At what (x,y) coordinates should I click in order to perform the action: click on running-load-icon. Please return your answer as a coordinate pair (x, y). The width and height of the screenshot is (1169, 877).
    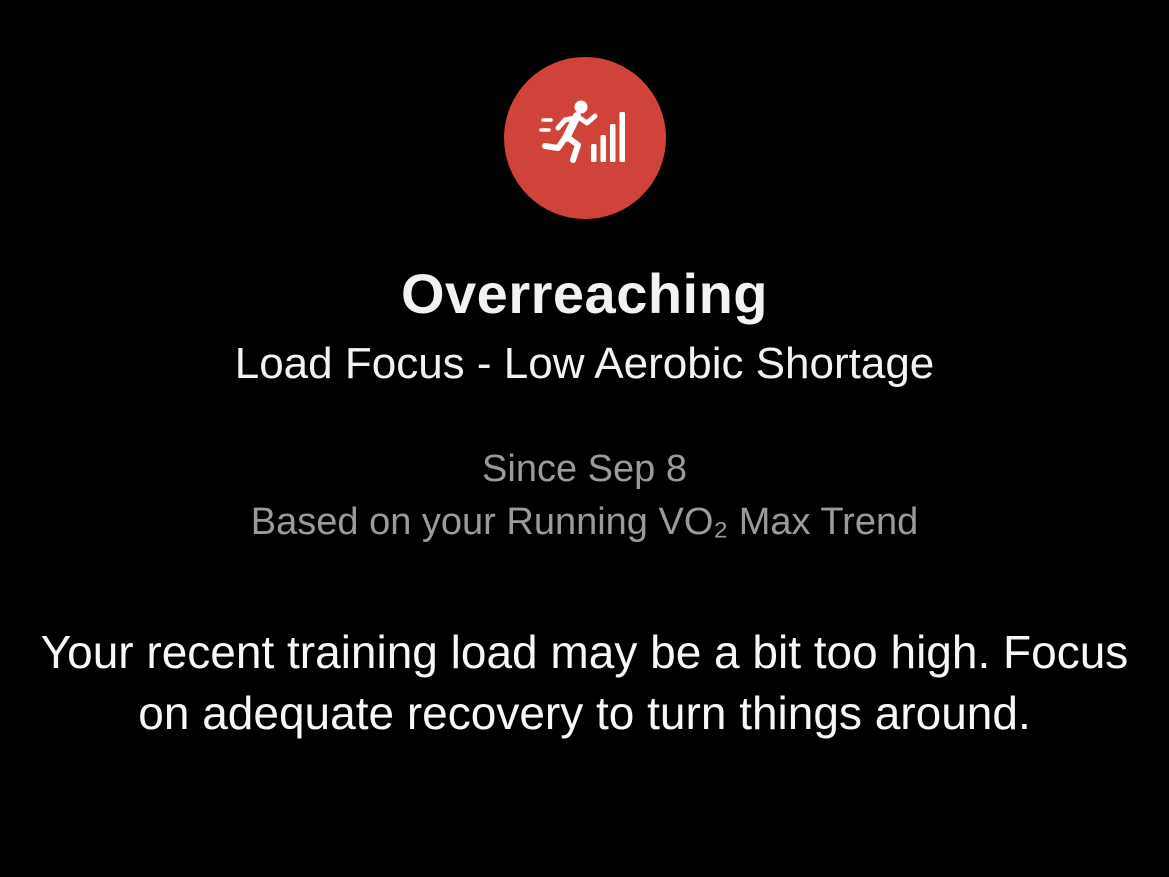
    Looking at the image, I should click on (585, 138).